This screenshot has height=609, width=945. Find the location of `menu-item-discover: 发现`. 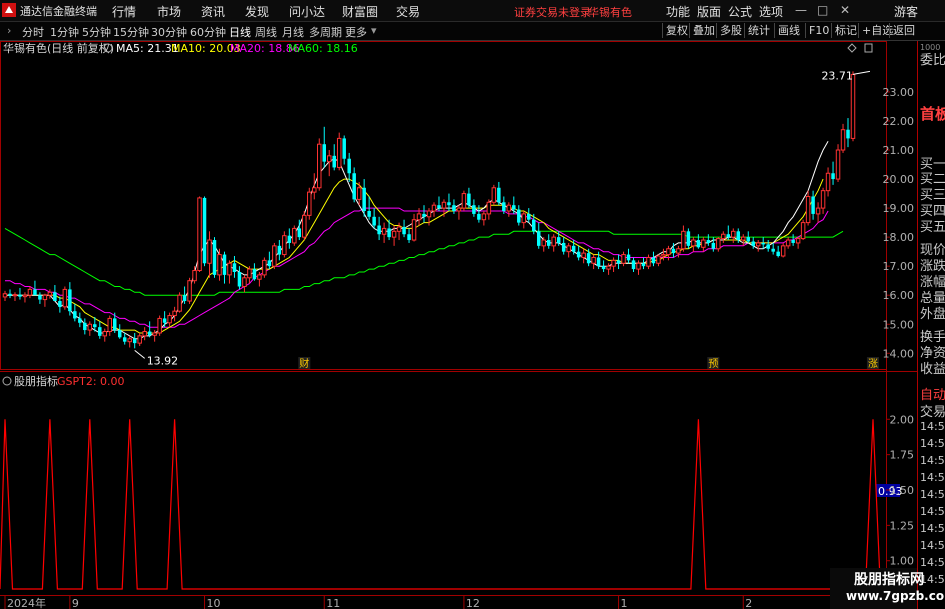

menu-item-discover: 发现 is located at coordinates (257, 11).